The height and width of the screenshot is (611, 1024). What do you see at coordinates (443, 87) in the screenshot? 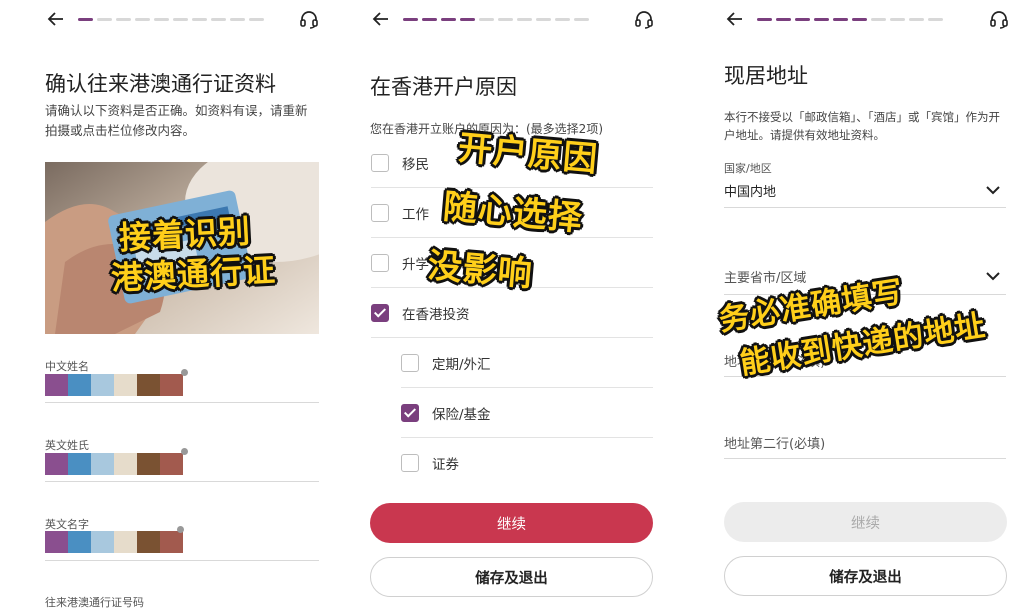
I see `page-title: 在香港开户原因` at bounding box center [443, 87].